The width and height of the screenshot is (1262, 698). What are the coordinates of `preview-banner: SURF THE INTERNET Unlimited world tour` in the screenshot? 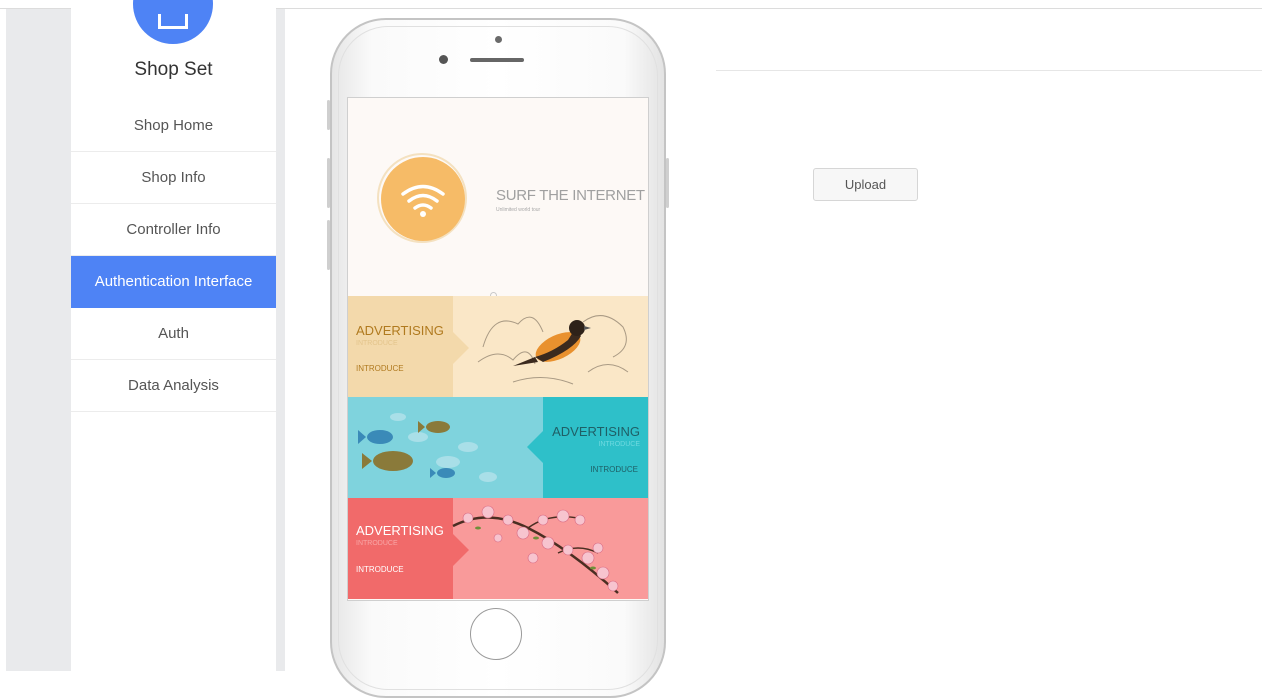 It's located at (498, 198).